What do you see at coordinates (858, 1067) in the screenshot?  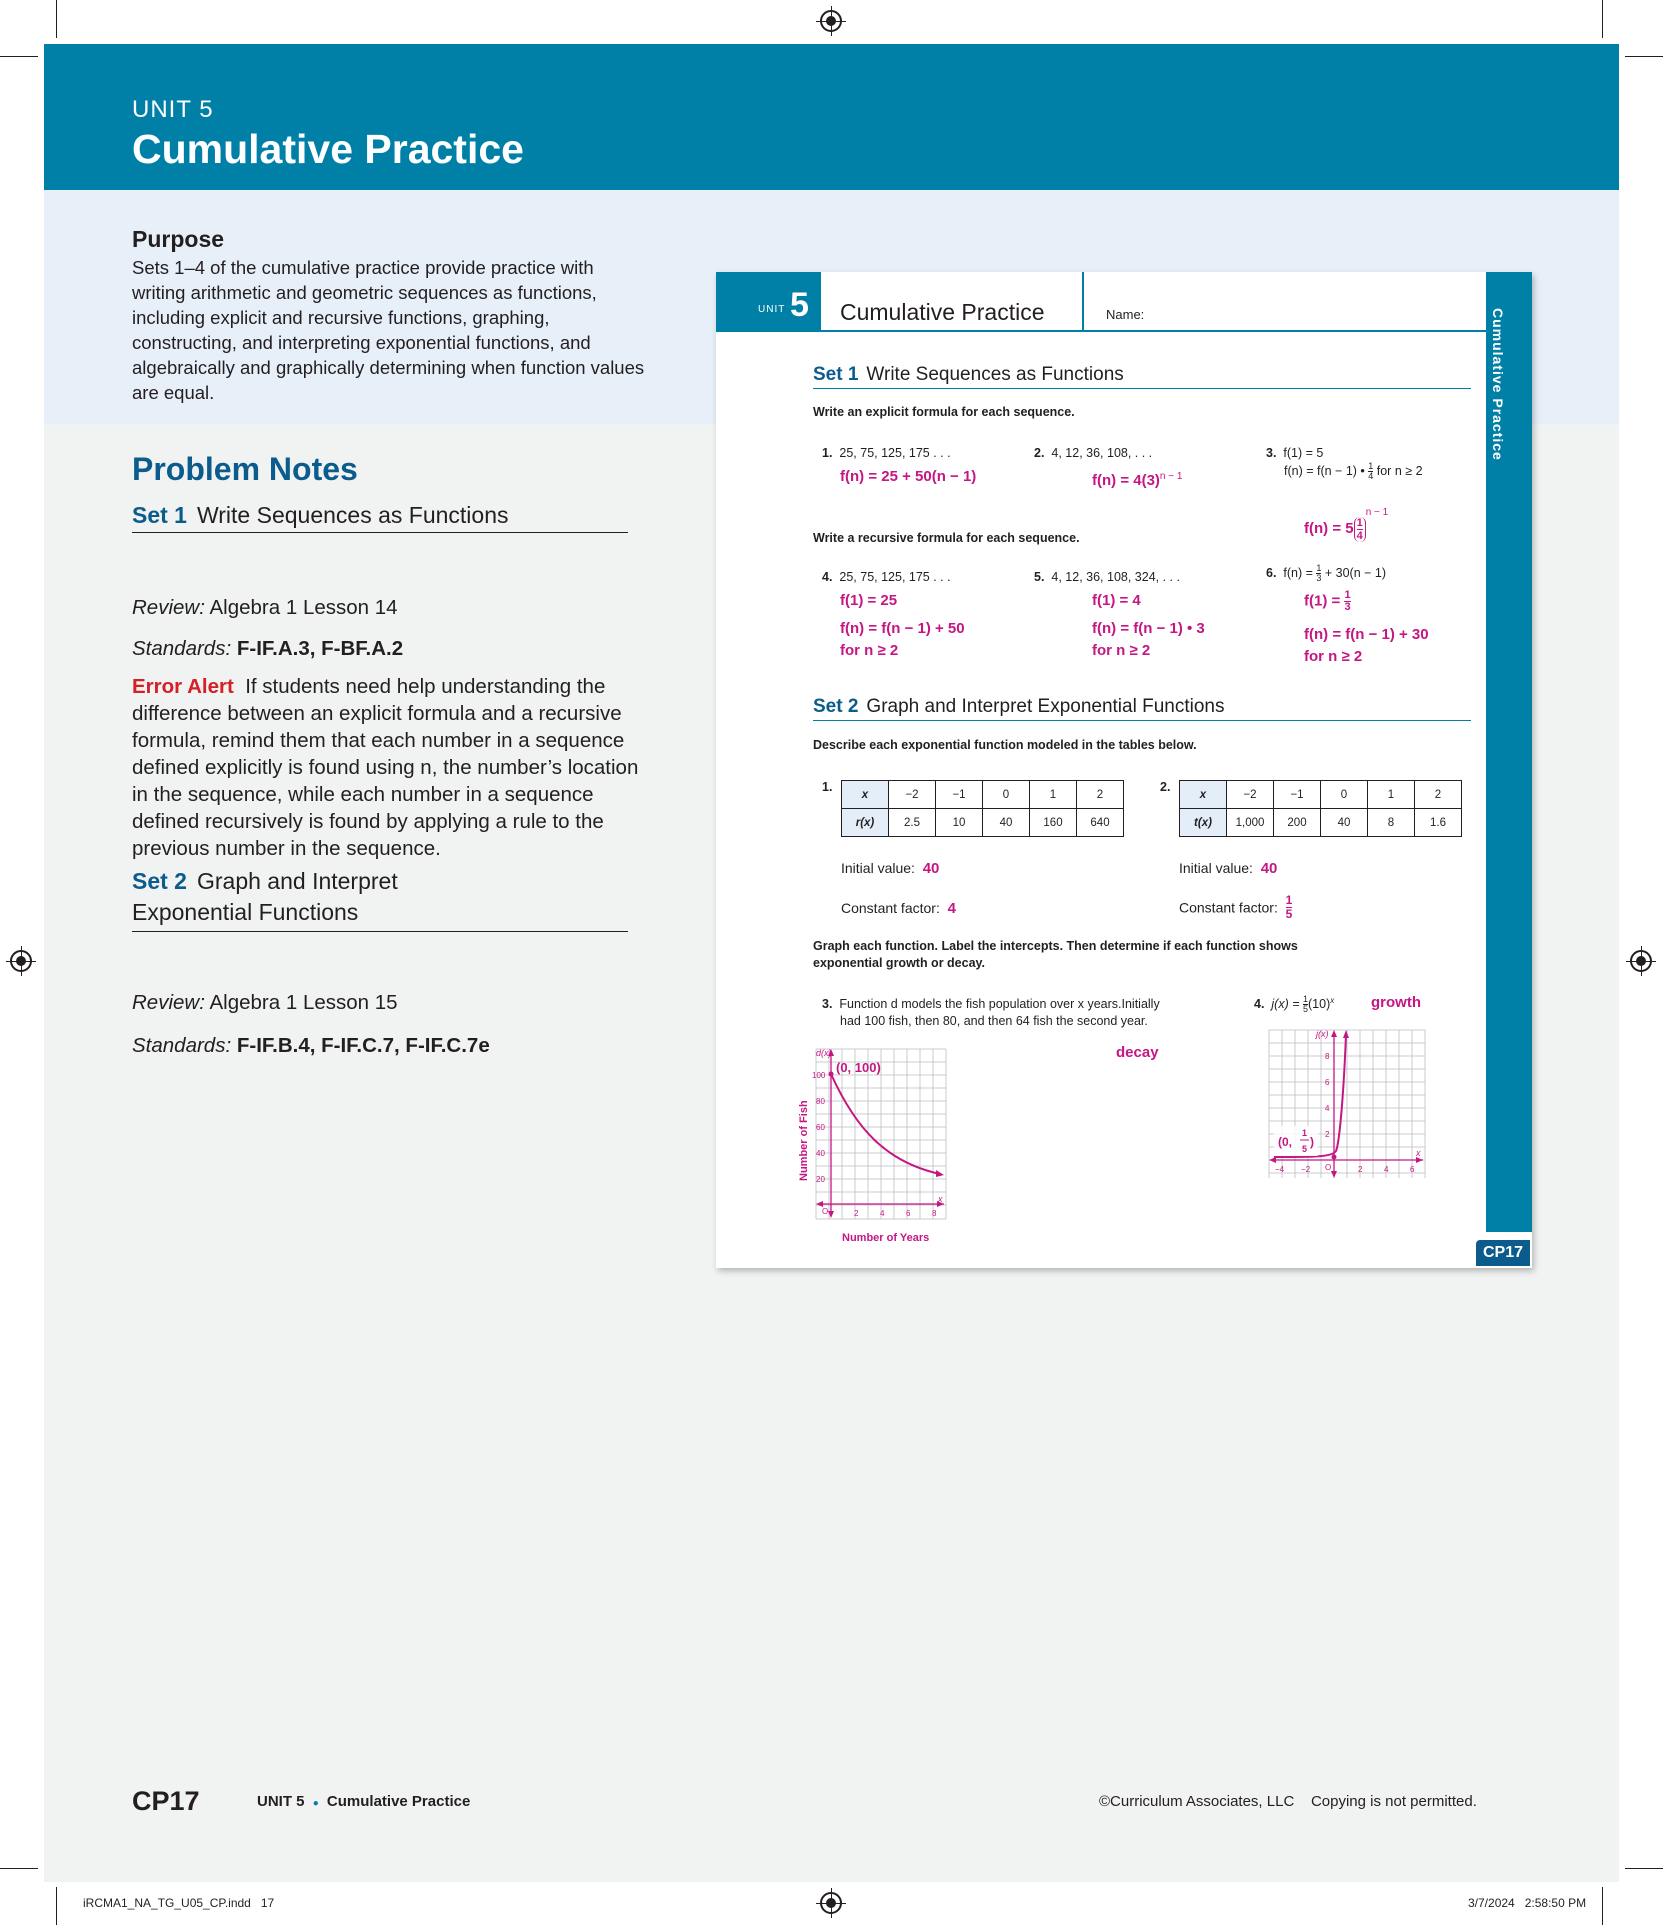 I see `point-label: (0, 100)` at bounding box center [858, 1067].